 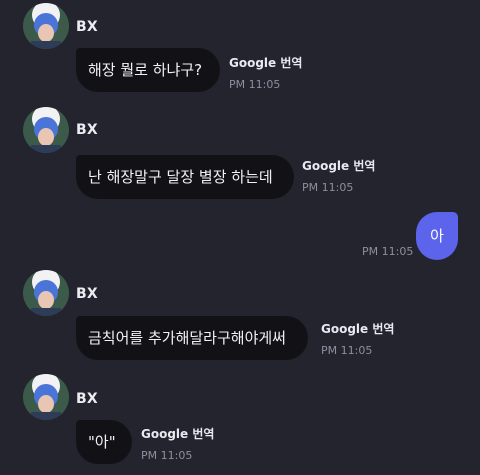 I want to click on my-message-timestamp: PM 11:05, so click(x=388, y=251).